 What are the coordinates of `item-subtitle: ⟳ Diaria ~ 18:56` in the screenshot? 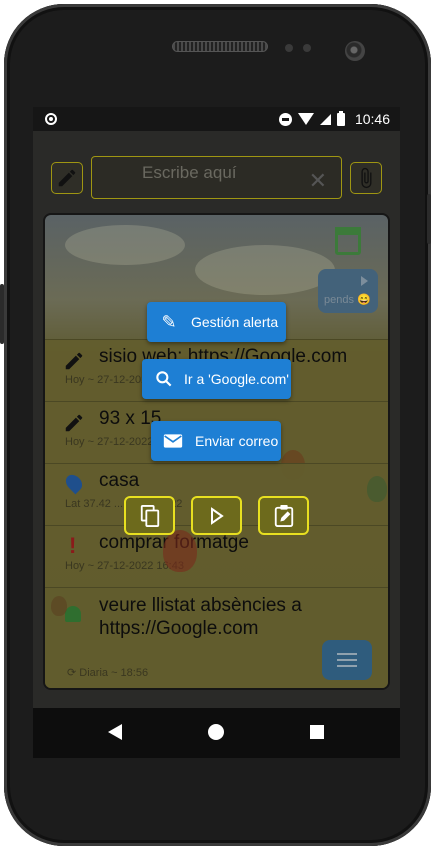 It's located at (107, 672).